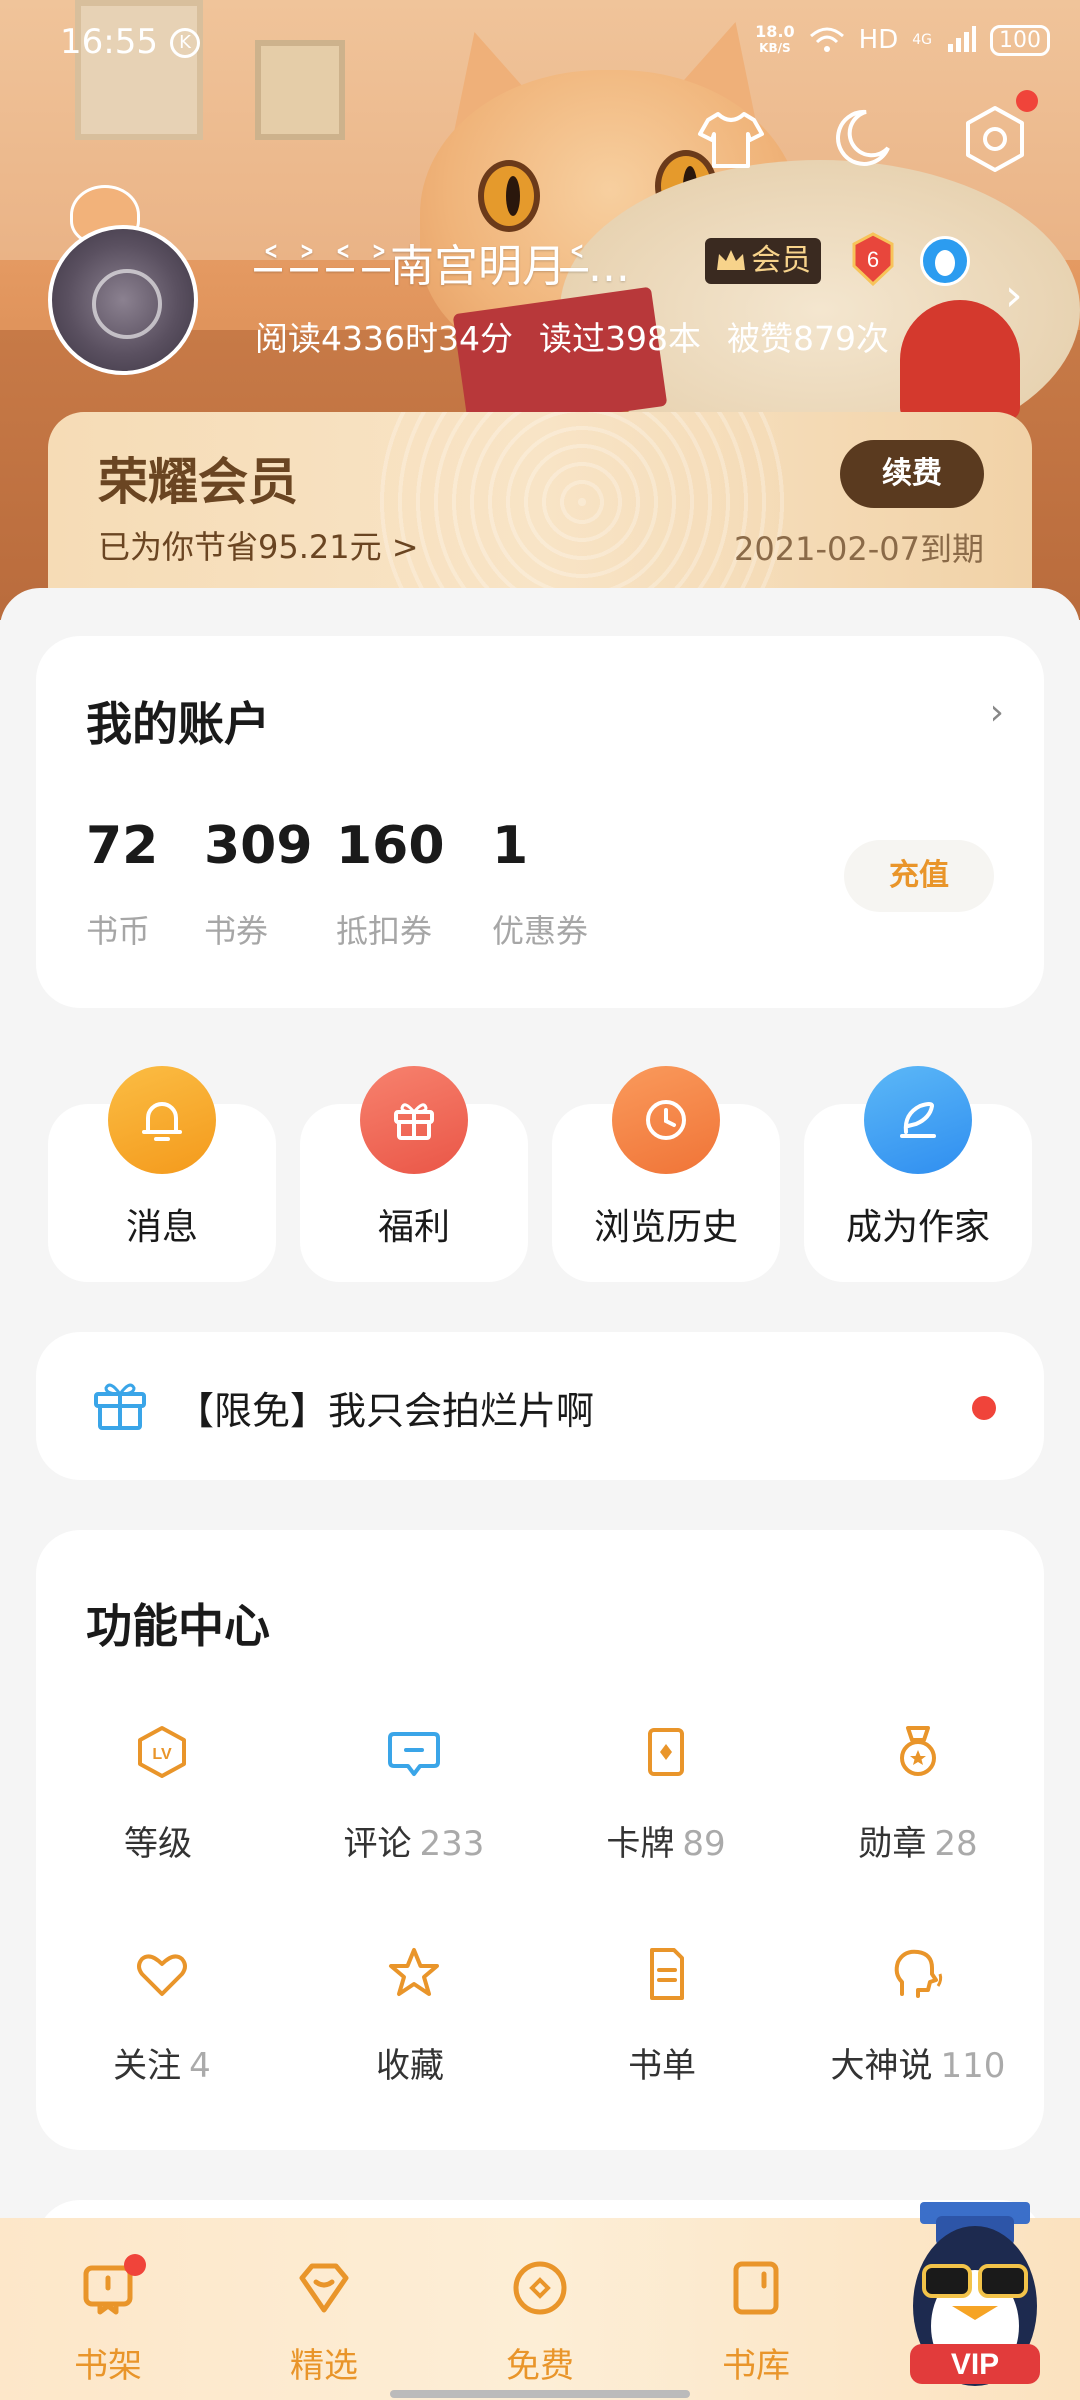 The width and height of the screenshot is (1080, 2400). I want to click on nav-tab-library: 书库, so click(756, 2309).